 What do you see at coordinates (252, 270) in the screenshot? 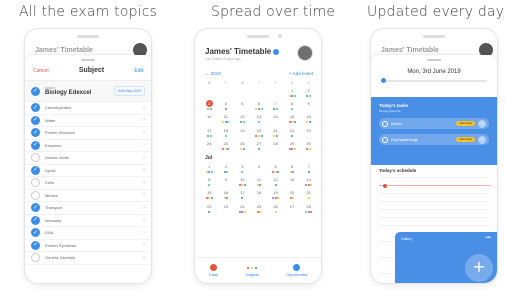
I see `tab-subjects: Subjects` at bounding box center [252, 270].